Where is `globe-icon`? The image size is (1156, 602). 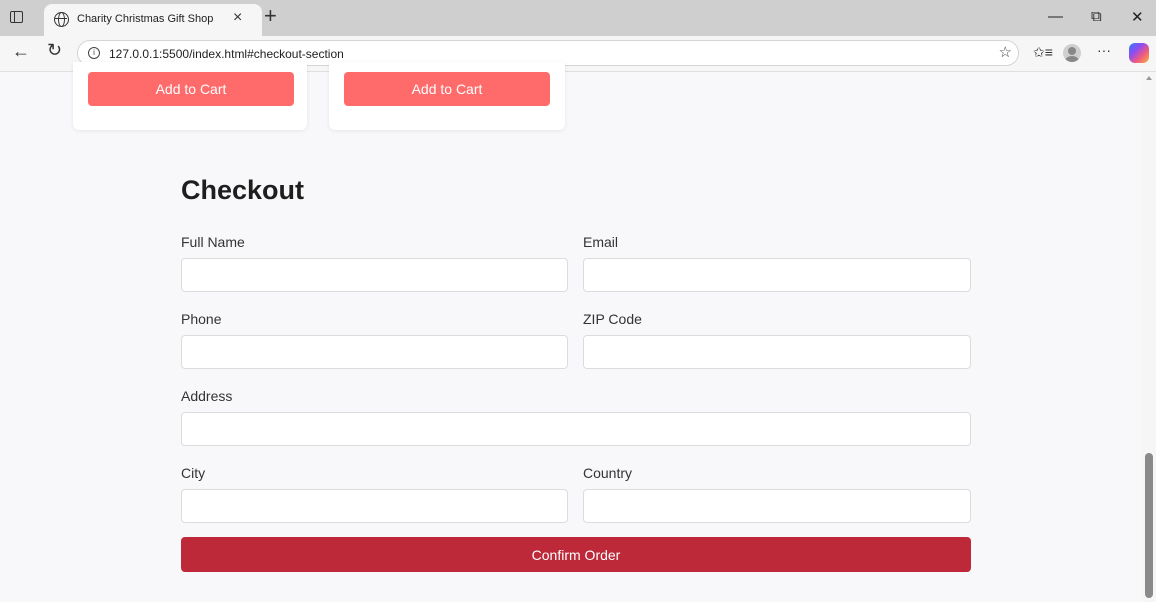
globe-icon is located at coordinates (61, 19).